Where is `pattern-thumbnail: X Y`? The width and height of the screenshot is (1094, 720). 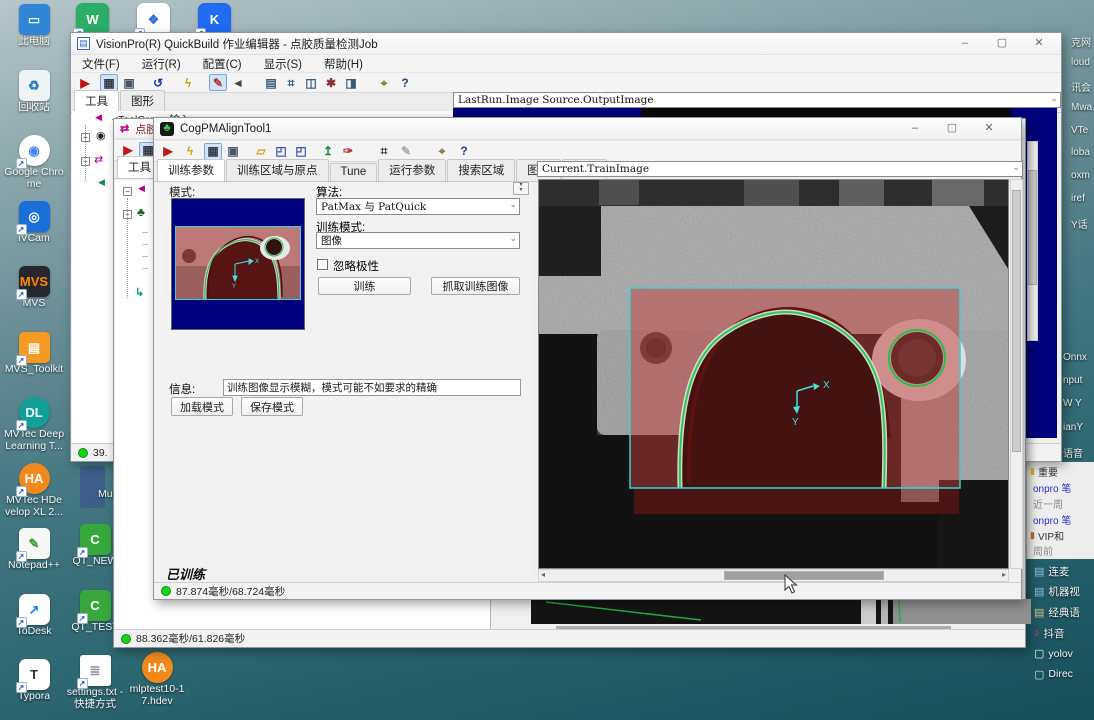
pattern-thumbnail: X Y is located at coordinates (238, 264).